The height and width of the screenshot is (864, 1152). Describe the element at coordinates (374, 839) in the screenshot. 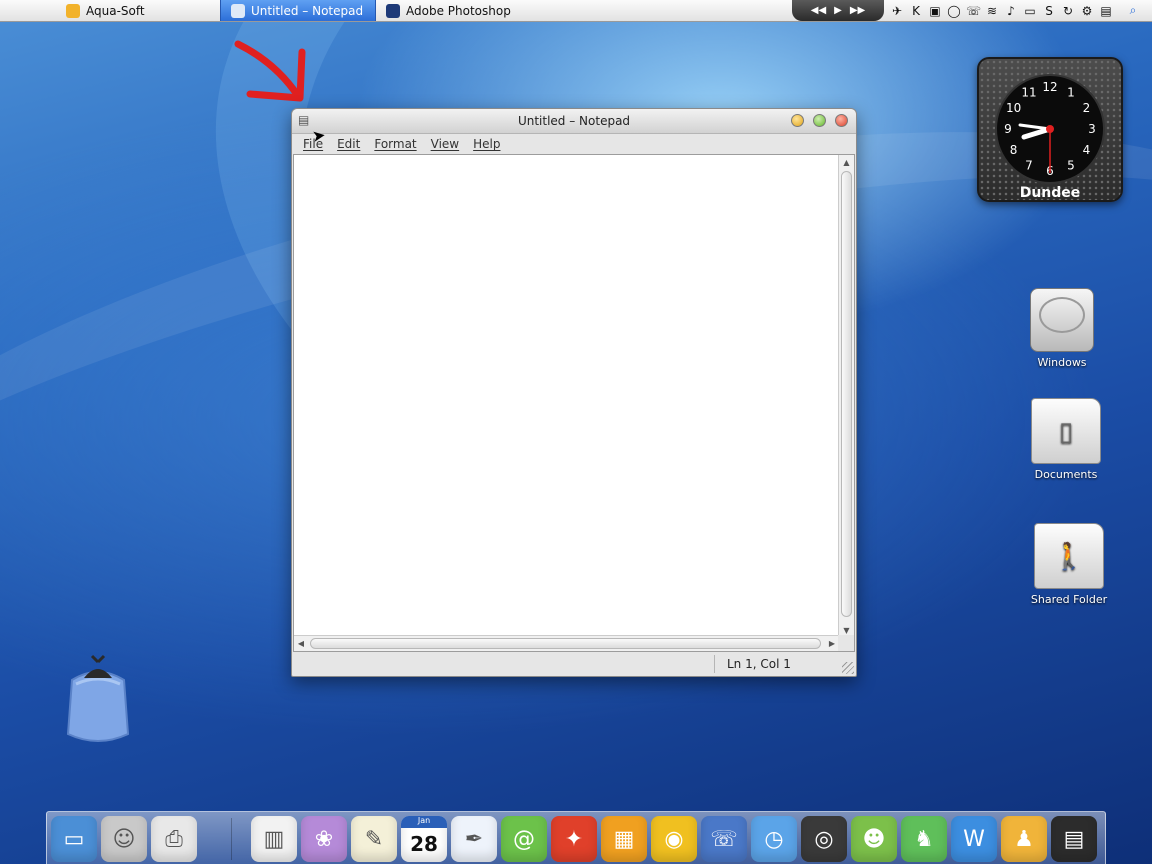

I see `notes-icon: ✎` at that location.